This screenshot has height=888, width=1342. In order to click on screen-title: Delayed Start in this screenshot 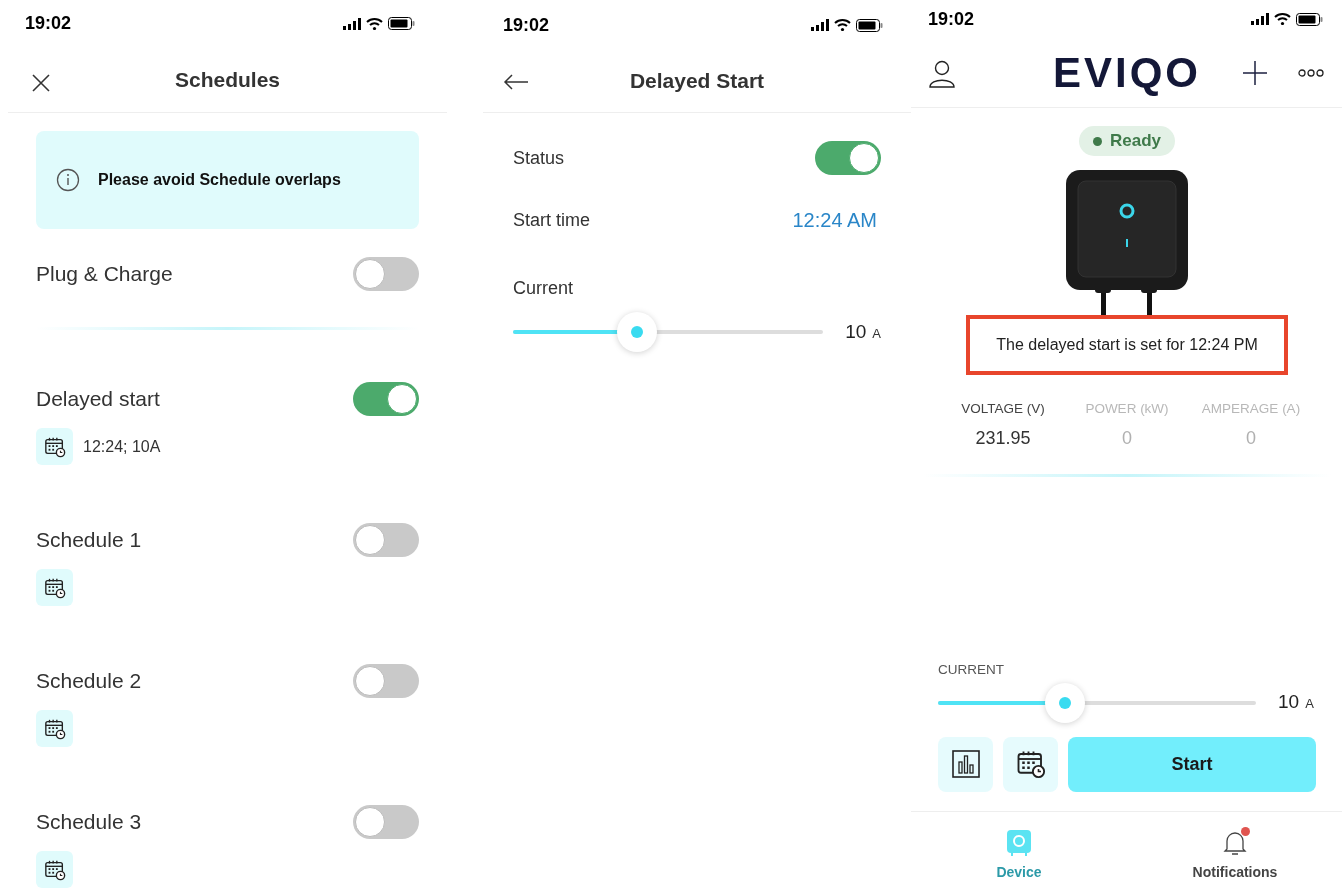, I will do `click(697, 81)`.